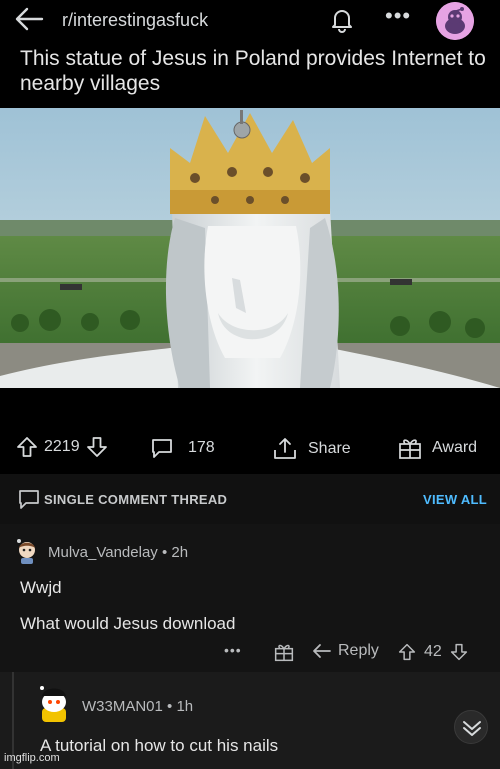 The image size is (500, 769). I want to click on comment-vote-group: 42, so click(433, 652).